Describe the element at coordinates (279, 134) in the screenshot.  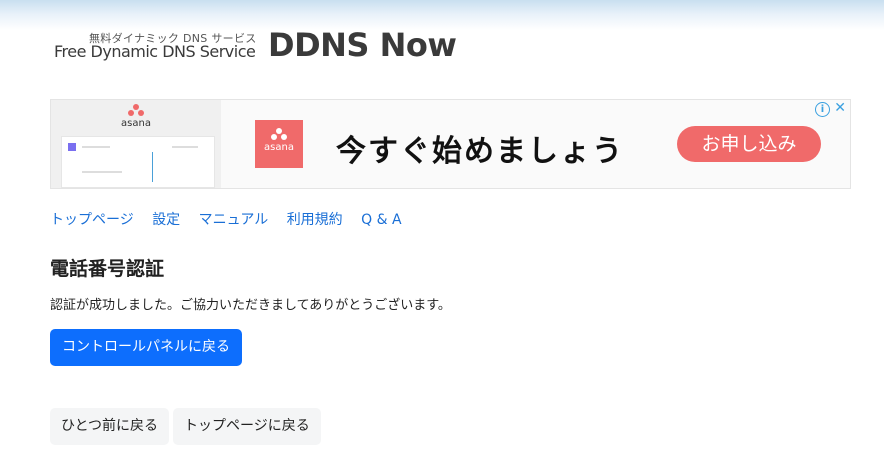
I see `asana-logo-icon` at that location.